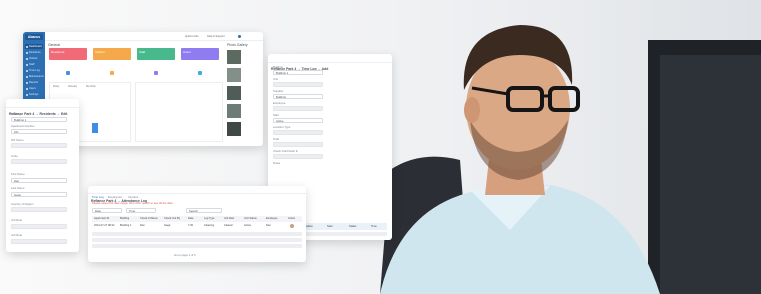 This screenshot has width=761, height=294. I want to click on employee-field, so click(298, 108).